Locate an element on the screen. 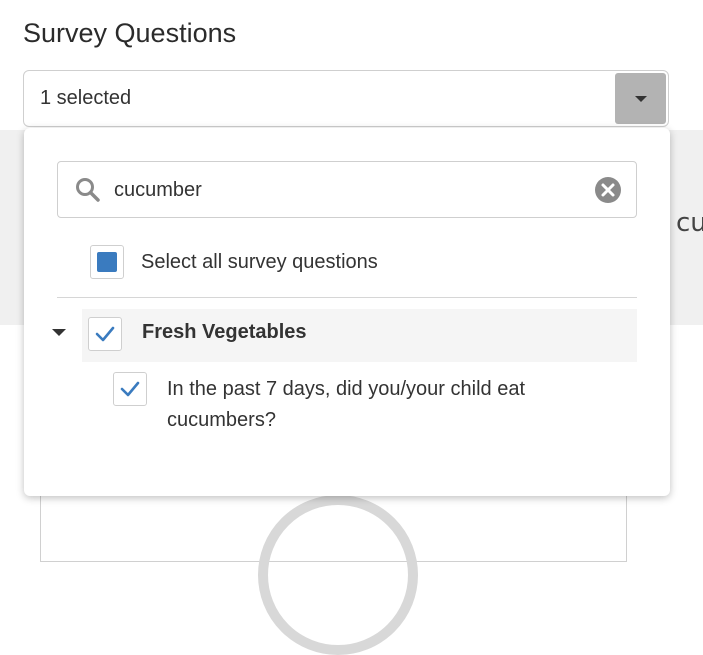 Image resolution: width=703 pixels, height=655 pixels. search-input is located at coordinates (349, 190).